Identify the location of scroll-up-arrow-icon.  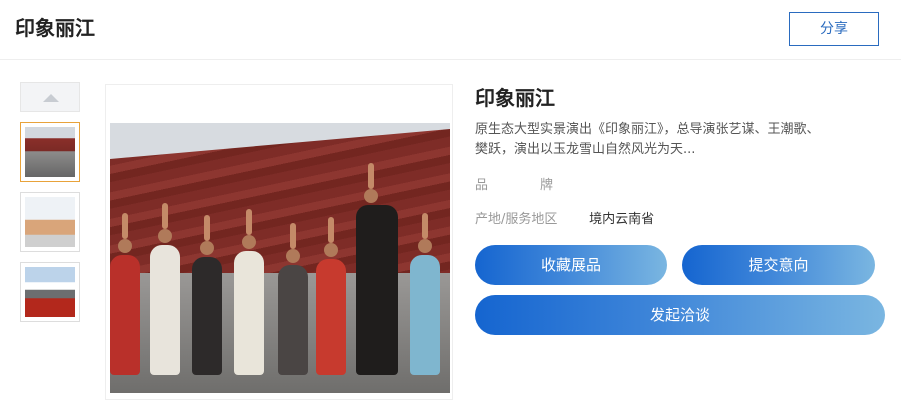
(50, 97).